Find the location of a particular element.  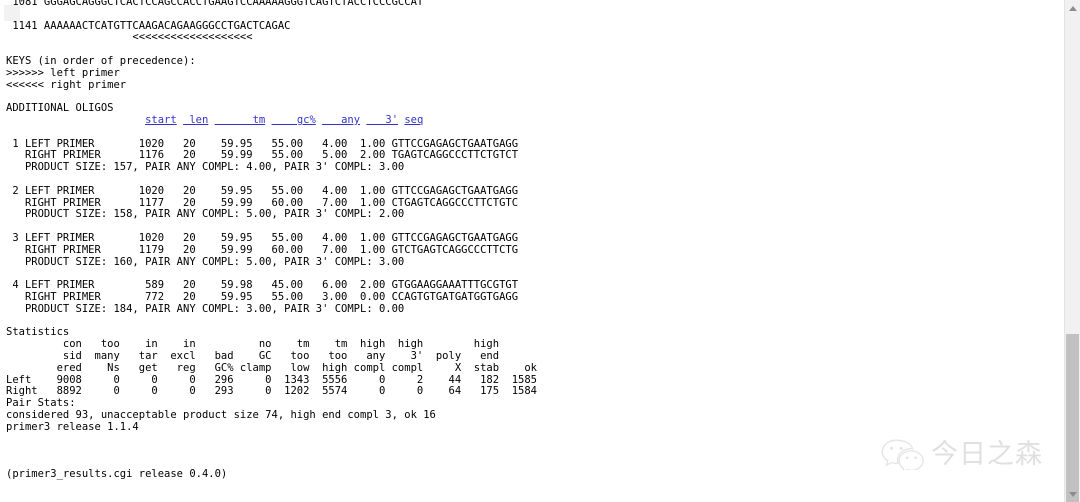

column-header-any: any is located at coordinates (341, 119).